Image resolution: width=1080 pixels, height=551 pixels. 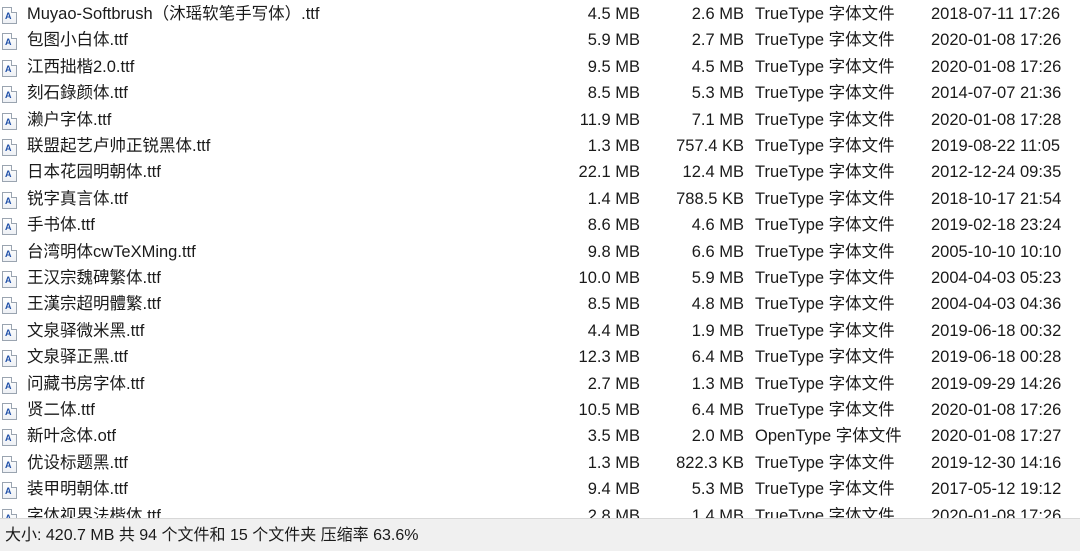 What do you see at coordinates (613, 40) in the screenshot?
I see `file-size: 5.9 MB` at bounding box center [613, 40].